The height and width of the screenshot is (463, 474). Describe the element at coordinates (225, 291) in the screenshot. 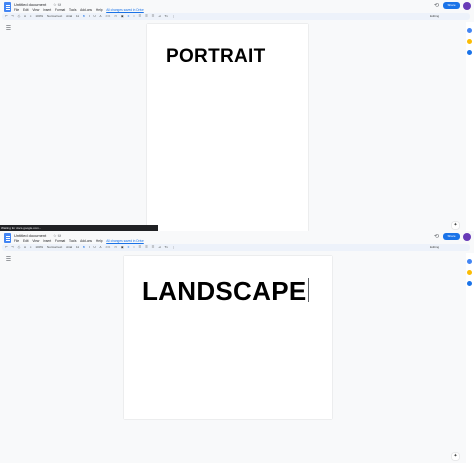

I see `landscape-heading: LANDSCAPE` at that location.